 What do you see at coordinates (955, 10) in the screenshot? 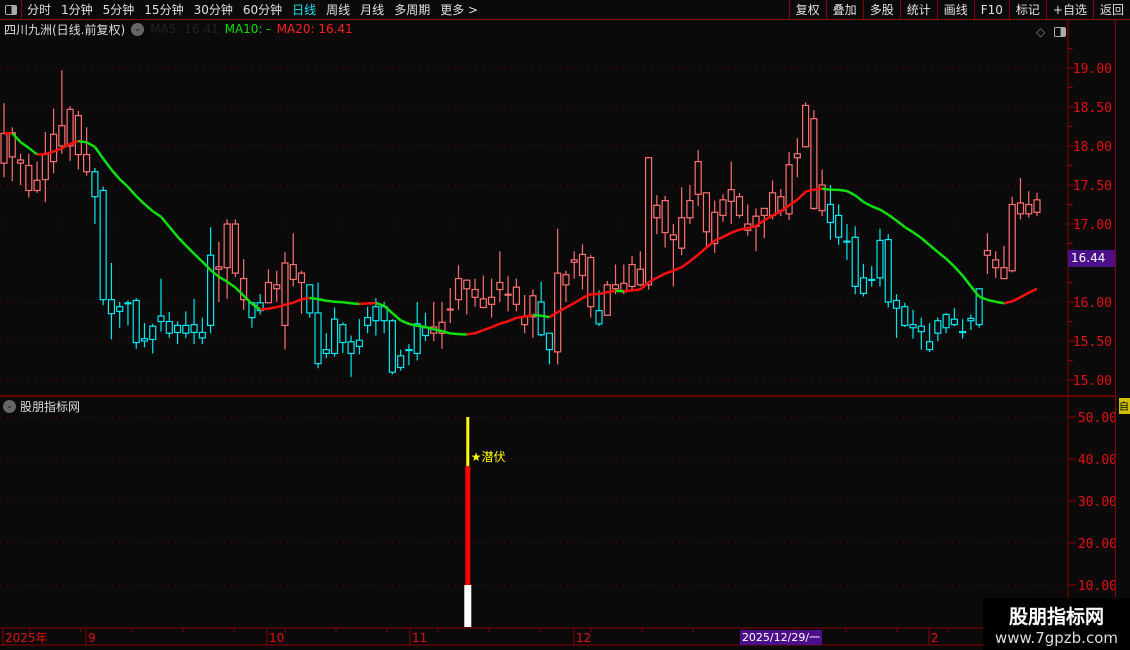
I see `toolbar-button: 画线` at bounding box center [955, 10].